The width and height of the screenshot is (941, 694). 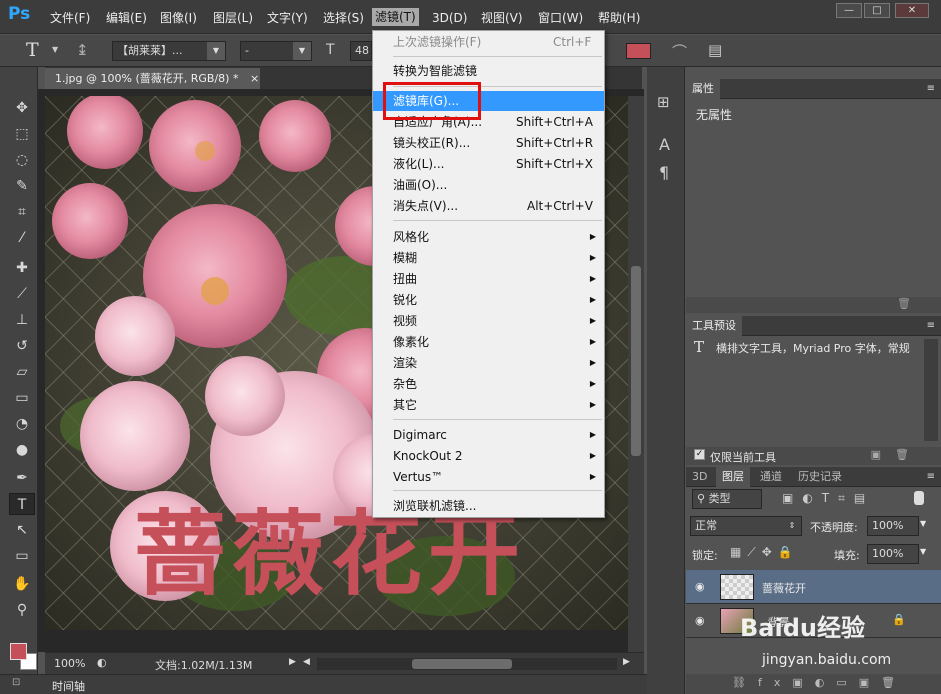 I want to click on minimize-button: —, so click(x=849, y=10).